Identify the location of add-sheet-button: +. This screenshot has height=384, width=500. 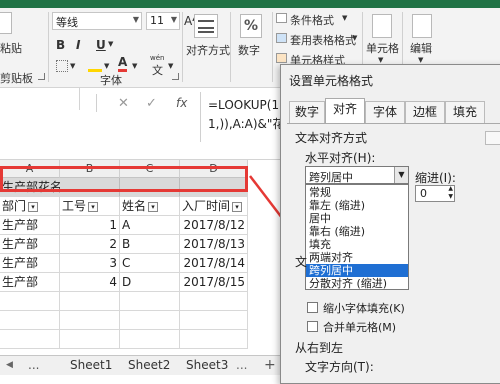
(270, 365).